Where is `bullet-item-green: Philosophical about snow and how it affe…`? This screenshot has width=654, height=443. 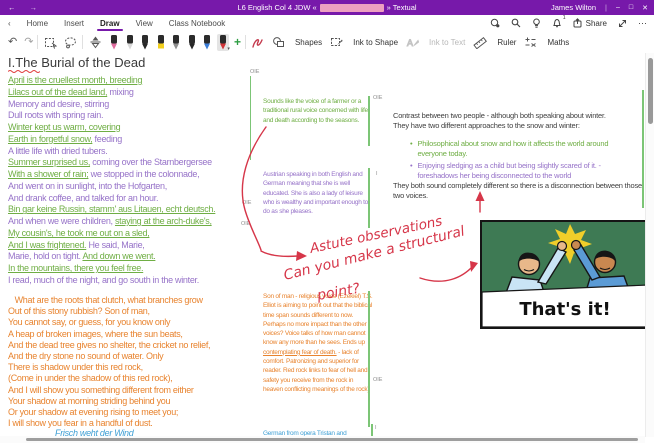 bullet-item-green: Philosophical about snow and how it affe… is located at coordinates (524, 149).